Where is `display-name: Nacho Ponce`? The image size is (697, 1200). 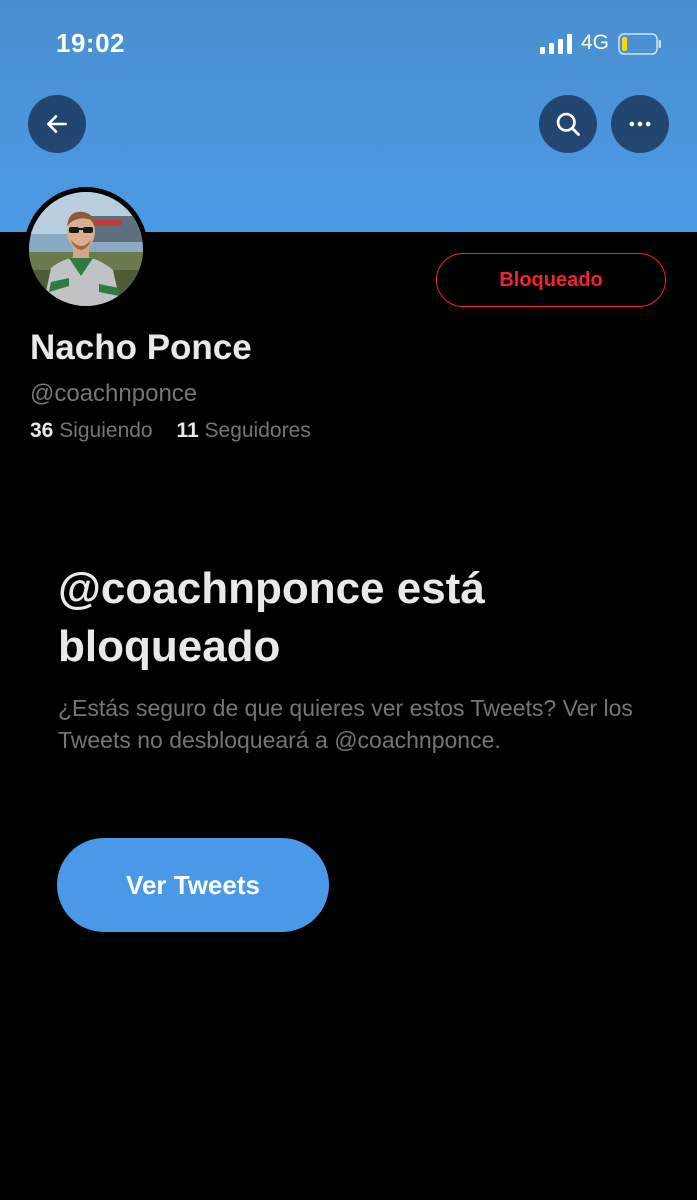
display-name: Nacho Ponce is located at coordinates (141, 347).